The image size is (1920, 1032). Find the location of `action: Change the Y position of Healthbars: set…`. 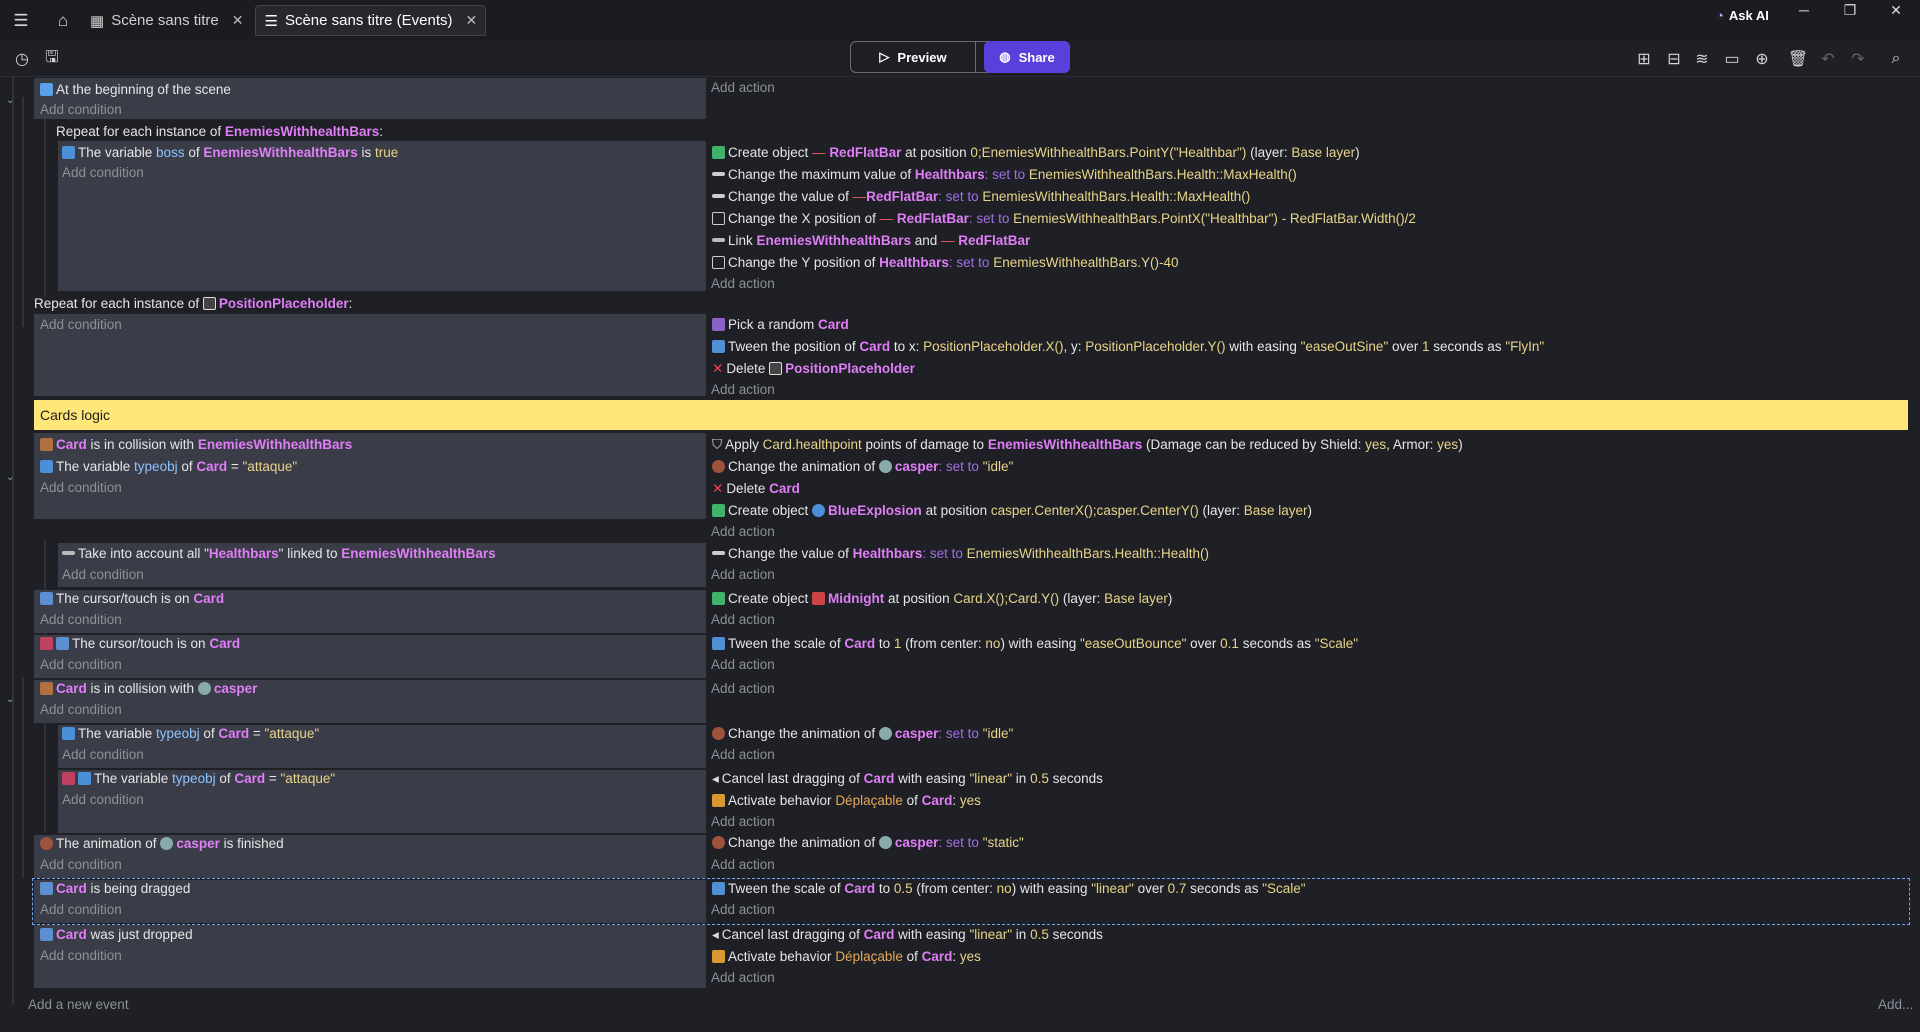

action: Change the Y position of Healthbars: set… is located at coordinates (945, 263).